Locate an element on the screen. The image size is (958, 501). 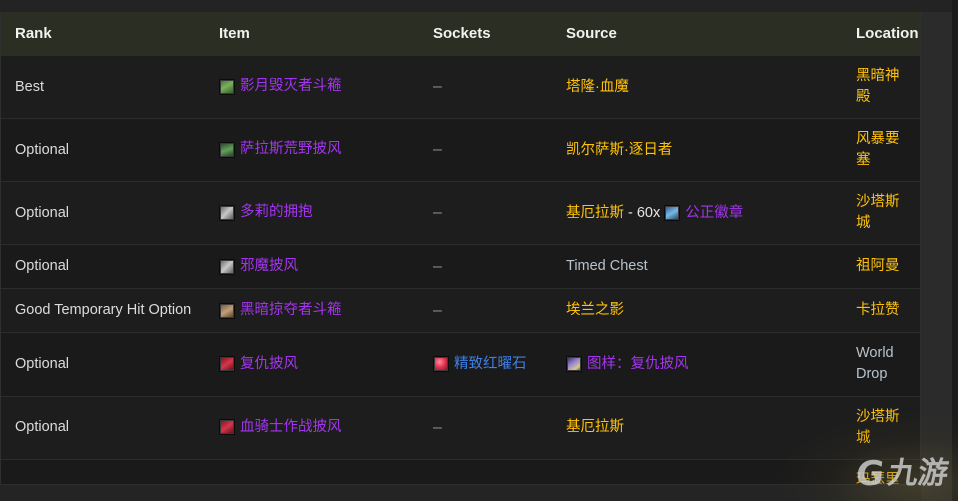
cell-source: 基厄拉斯 - 60x 公正徽章 is located at coordinates (697, 213).